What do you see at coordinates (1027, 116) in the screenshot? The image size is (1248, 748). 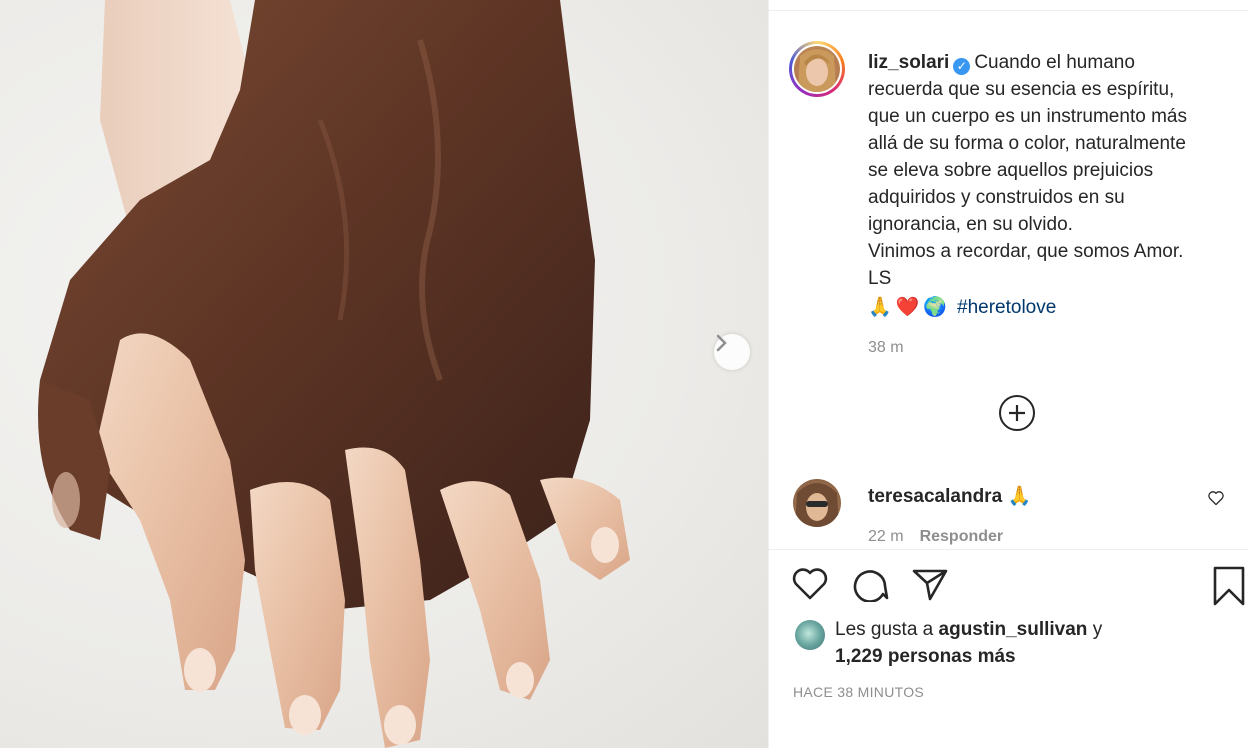 I see `caption-line: que un cuerpo es un instrumento más` at bounding box center [1027, 116].